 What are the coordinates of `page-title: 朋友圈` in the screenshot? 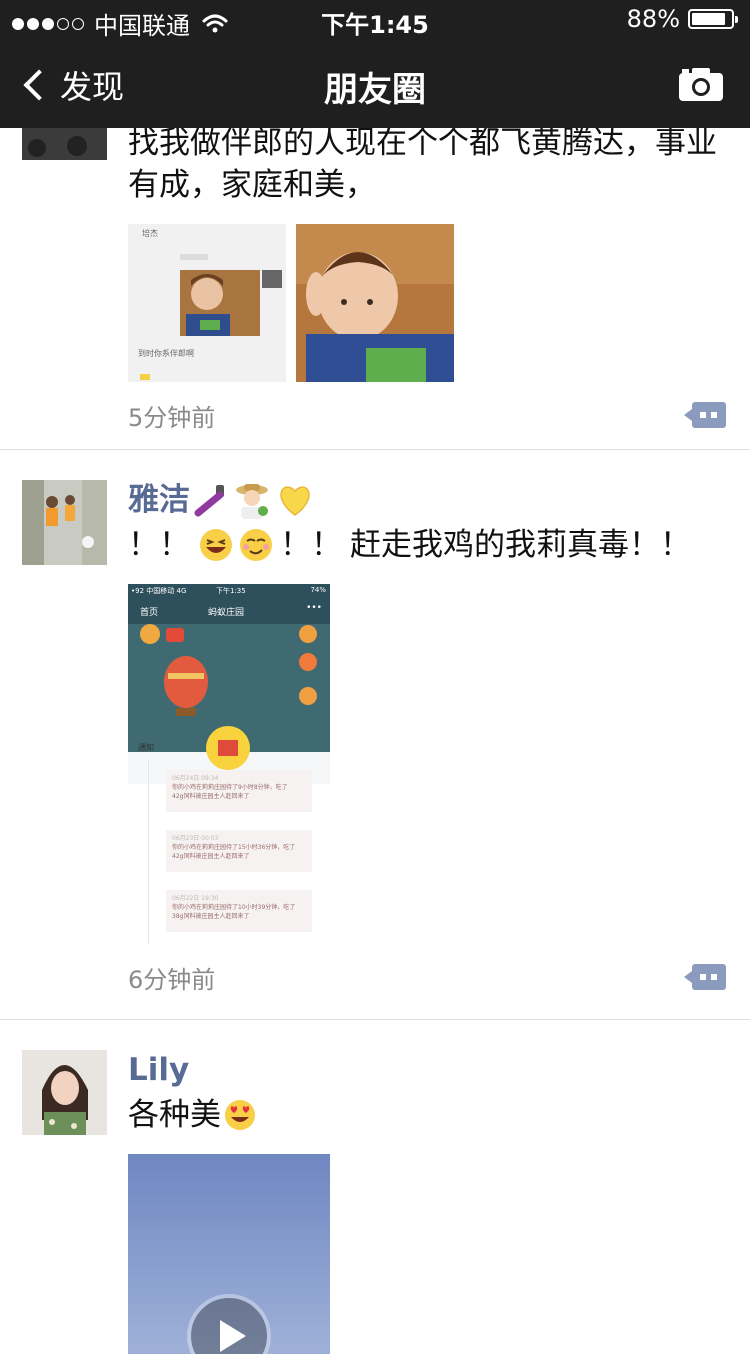 It's located at (375, 90).